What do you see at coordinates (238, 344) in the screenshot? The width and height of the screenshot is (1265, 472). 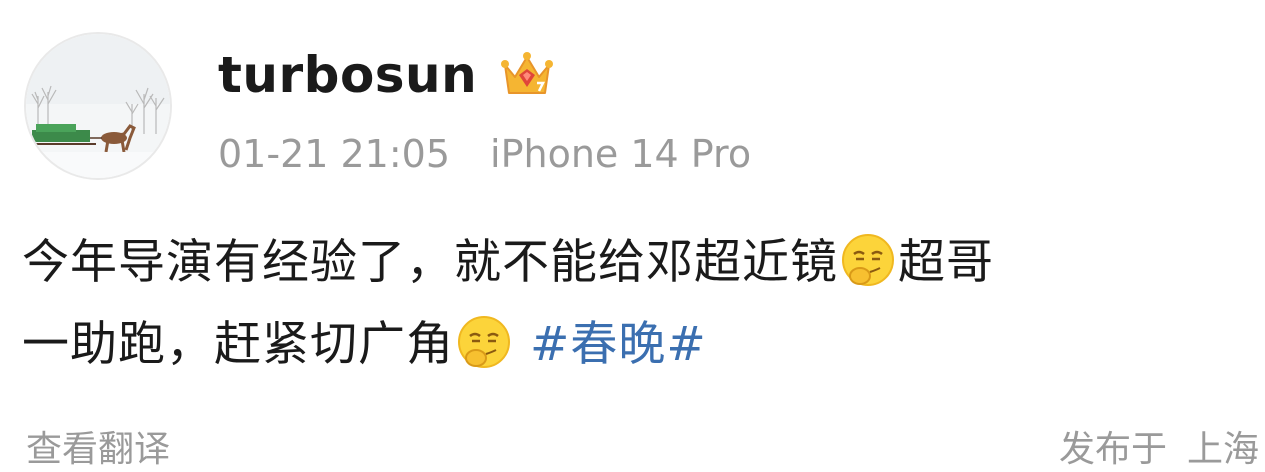 I see `post-text-part3: 一助跑，赶紧切广角` at bounding box center [238, 344].